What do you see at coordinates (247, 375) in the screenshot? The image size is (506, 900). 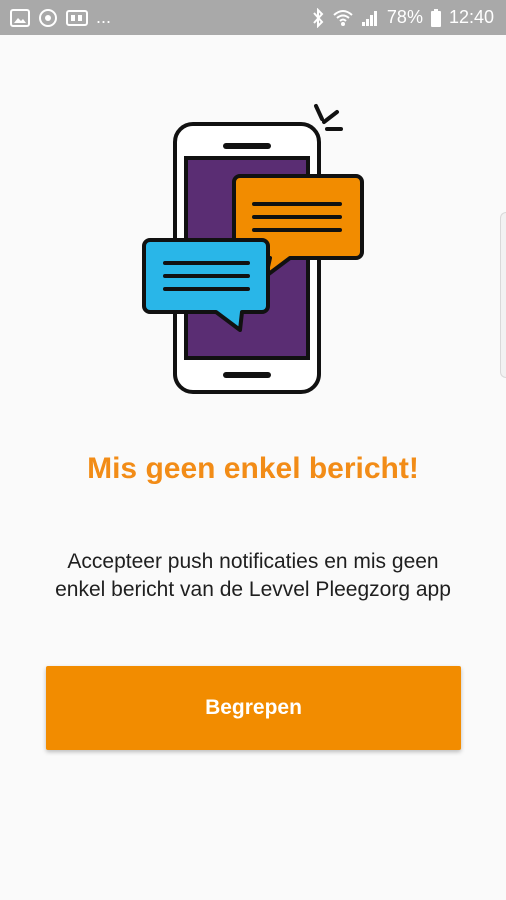 I see `phone-home-bar` at bounding box center [247, 375].